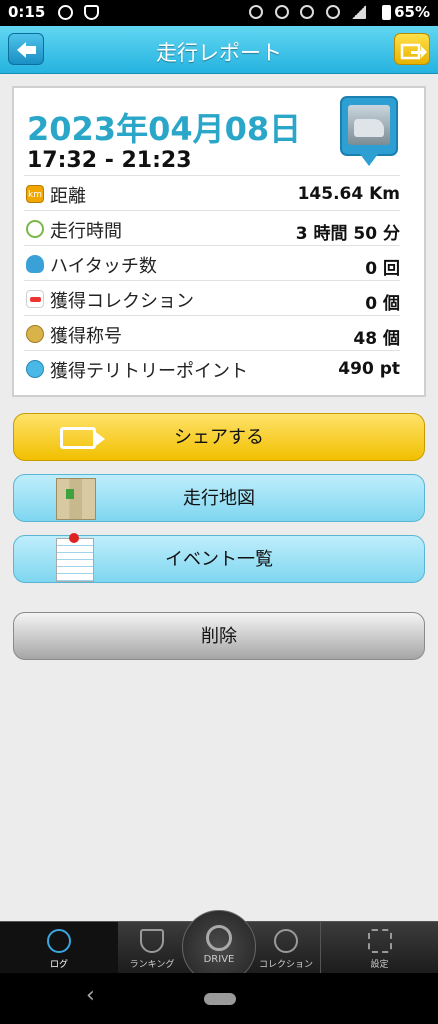 The image size is (438, 1024). Describe the element at coordinates (212, 332) in the screenshot. I see `stat-row-titles: 獲得称号 48 個` at that location.